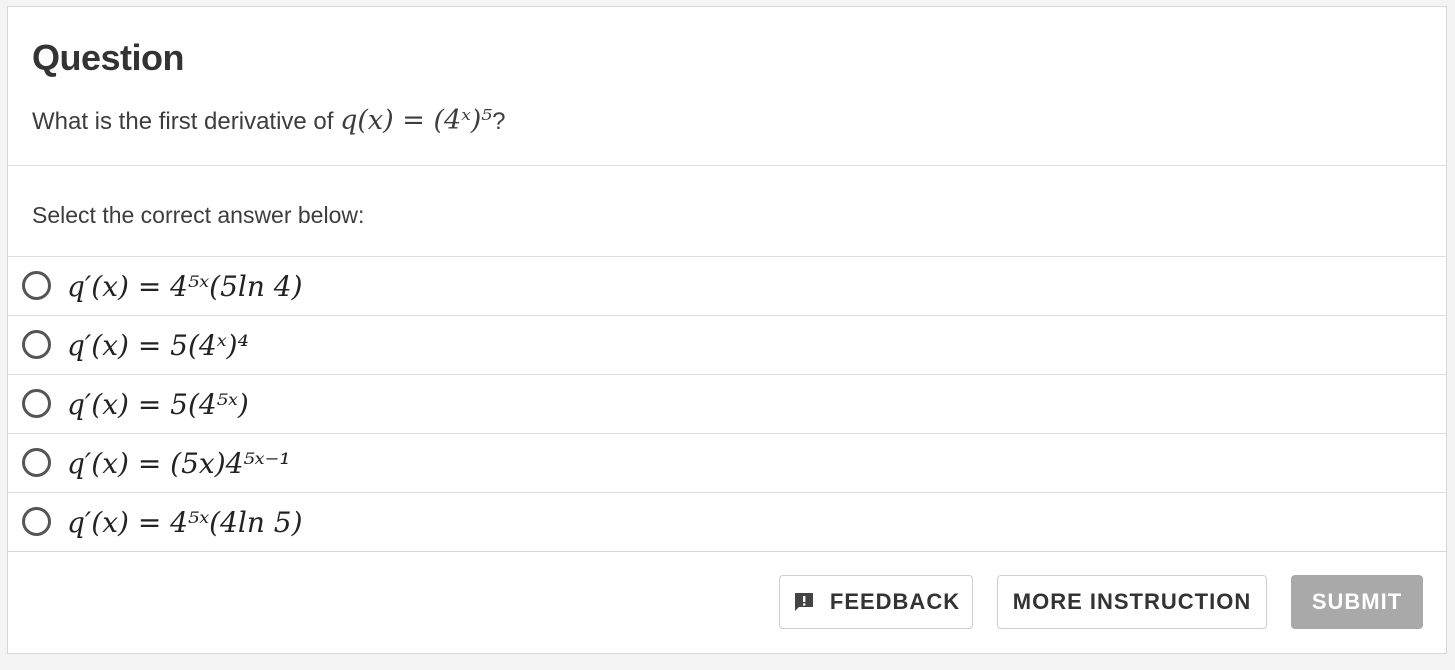 The width and height of the screenshot is (1455, 670). I want to click on answer-option-2: q′(x) = 5(4ˣ)⁴, so click(727, 345).